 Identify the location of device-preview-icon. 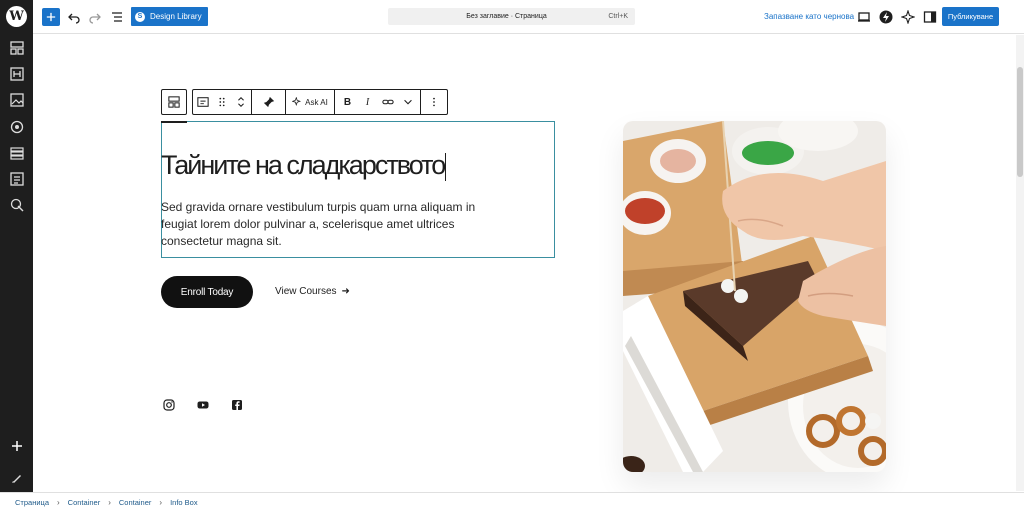
(864, 17).